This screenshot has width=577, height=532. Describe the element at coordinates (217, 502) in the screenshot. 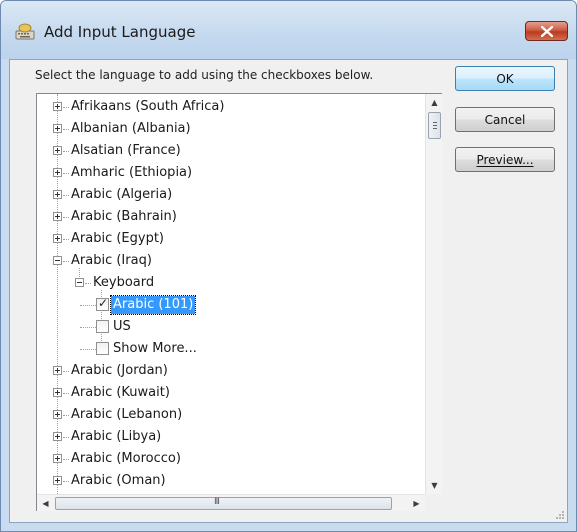

I see `scroll-grip: III` at that location.